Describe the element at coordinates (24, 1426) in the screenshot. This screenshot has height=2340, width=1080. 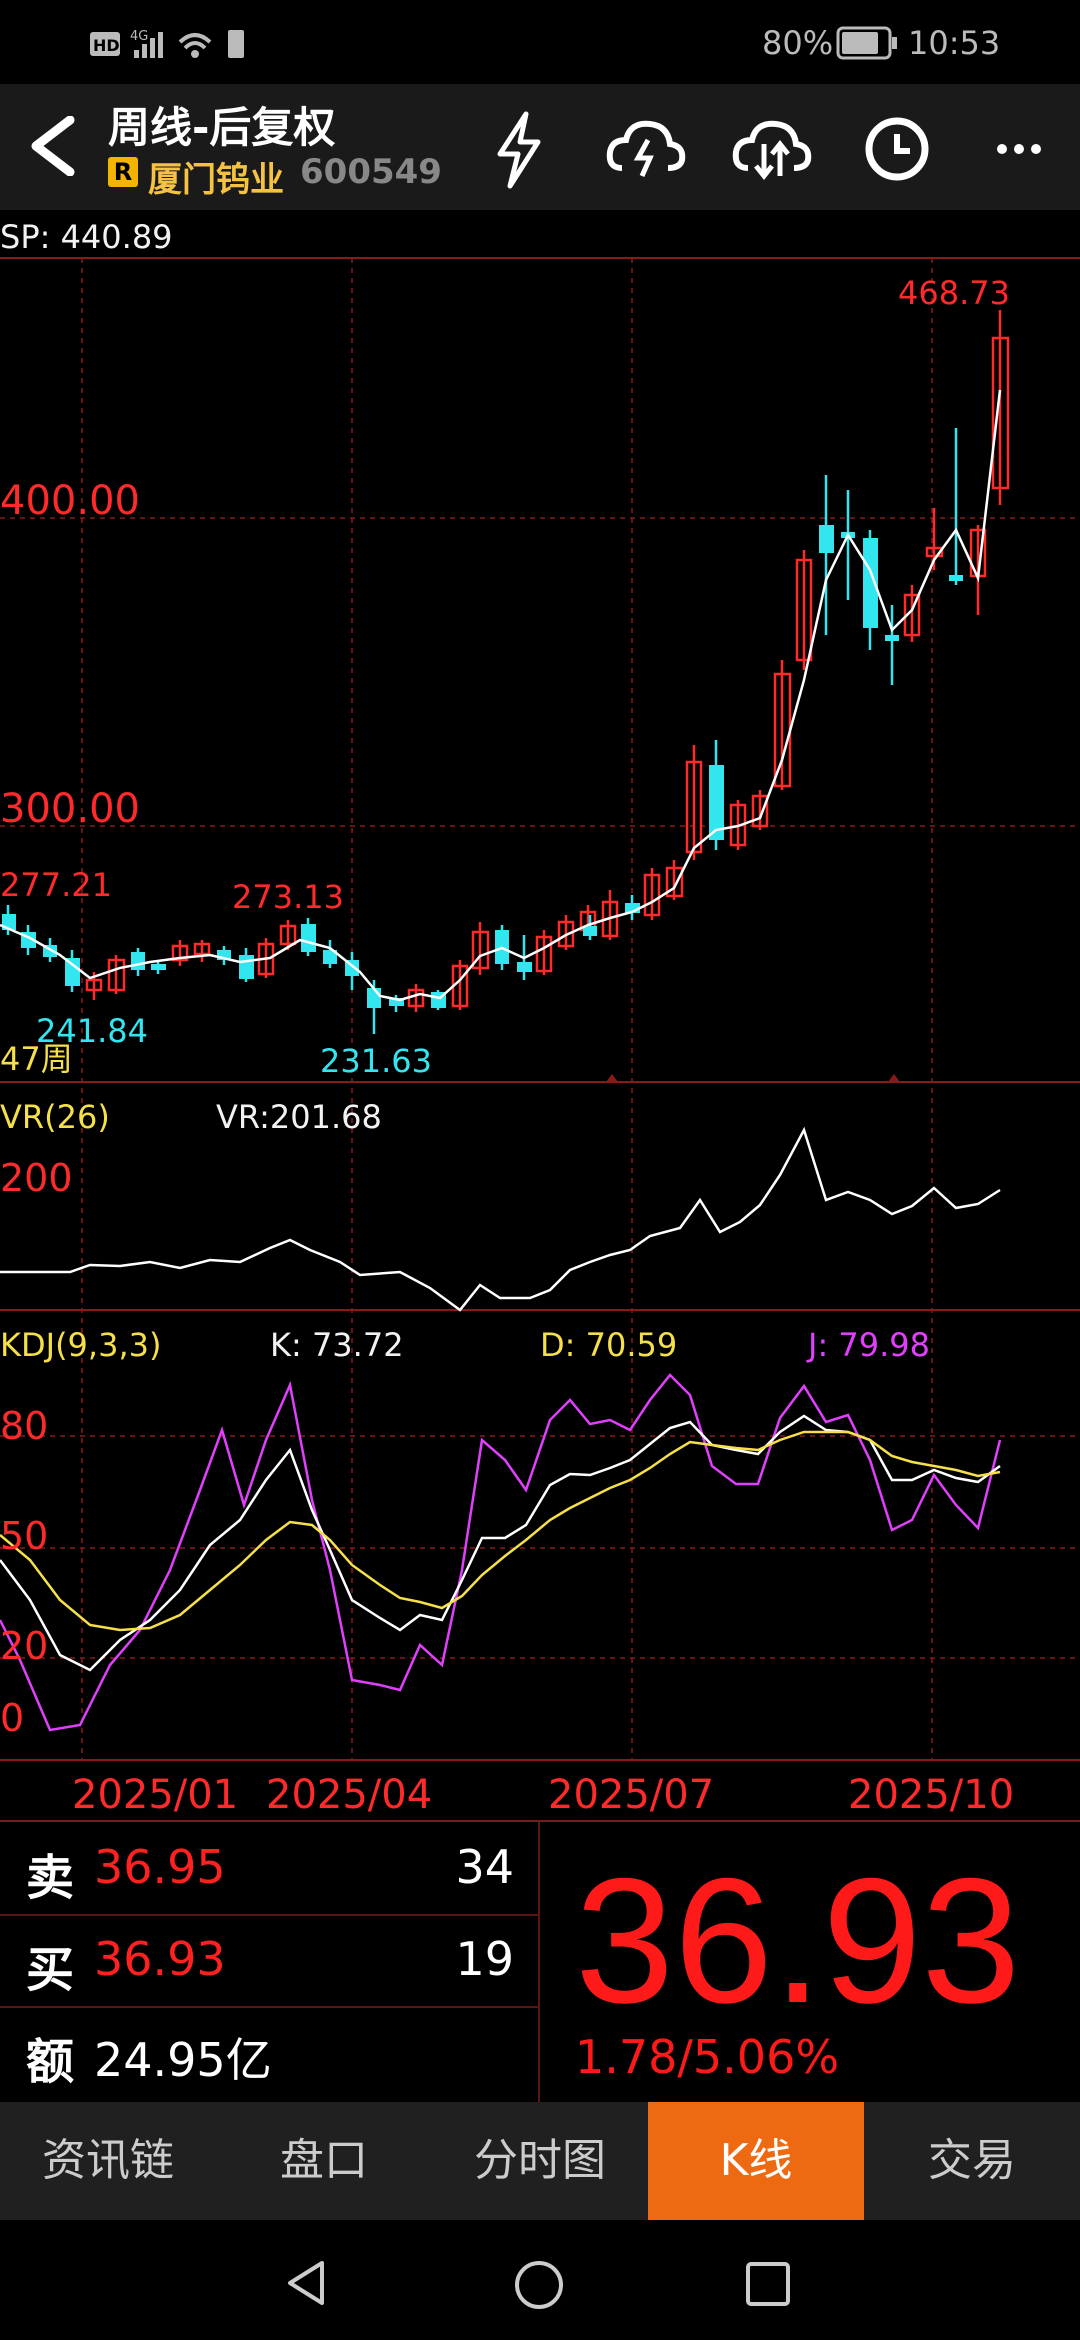
I see `kdj-axis-80: 80` at that location.